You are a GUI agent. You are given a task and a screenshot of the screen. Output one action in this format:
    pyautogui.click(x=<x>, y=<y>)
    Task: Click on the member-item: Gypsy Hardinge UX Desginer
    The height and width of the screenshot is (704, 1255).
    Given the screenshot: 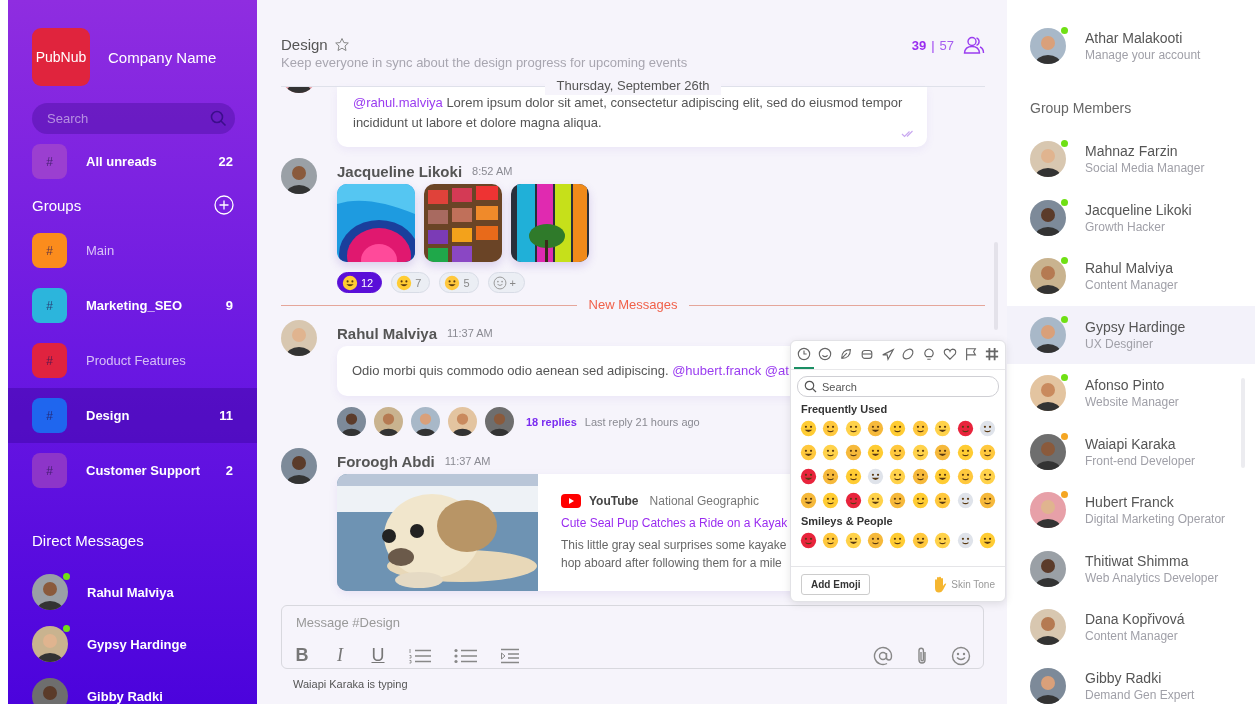 What is the action you would take?
    pyautogui.click(x=1131, y=334)
    